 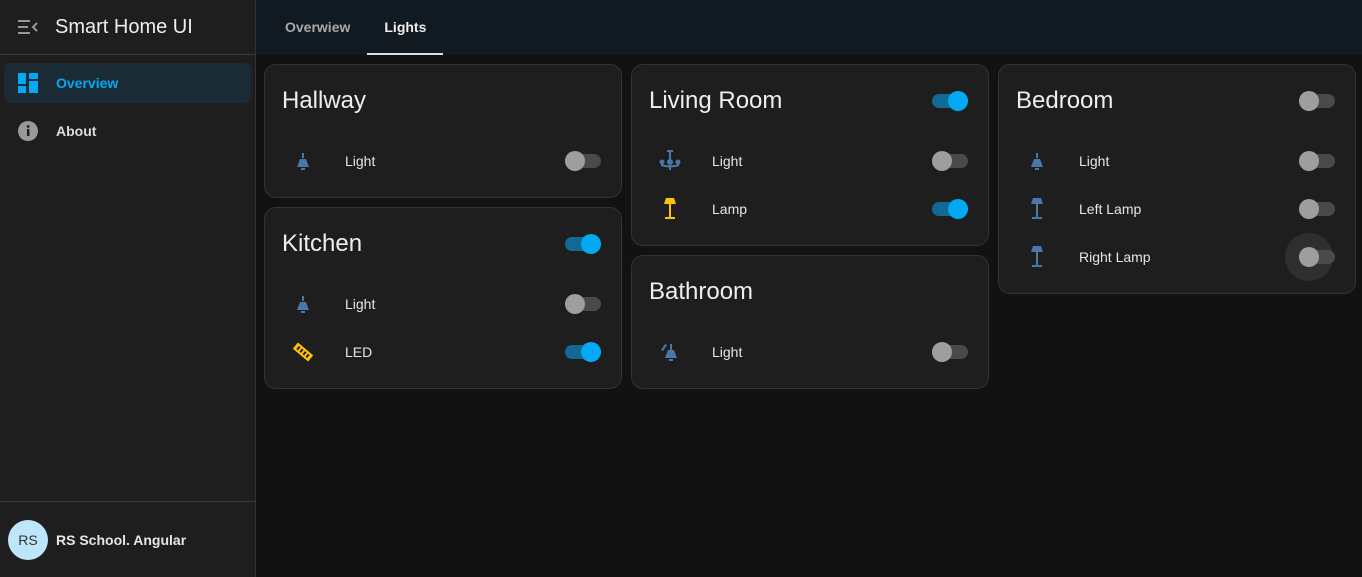 I want to click on card-header: Bedroom, so click(x=1175, y=101).